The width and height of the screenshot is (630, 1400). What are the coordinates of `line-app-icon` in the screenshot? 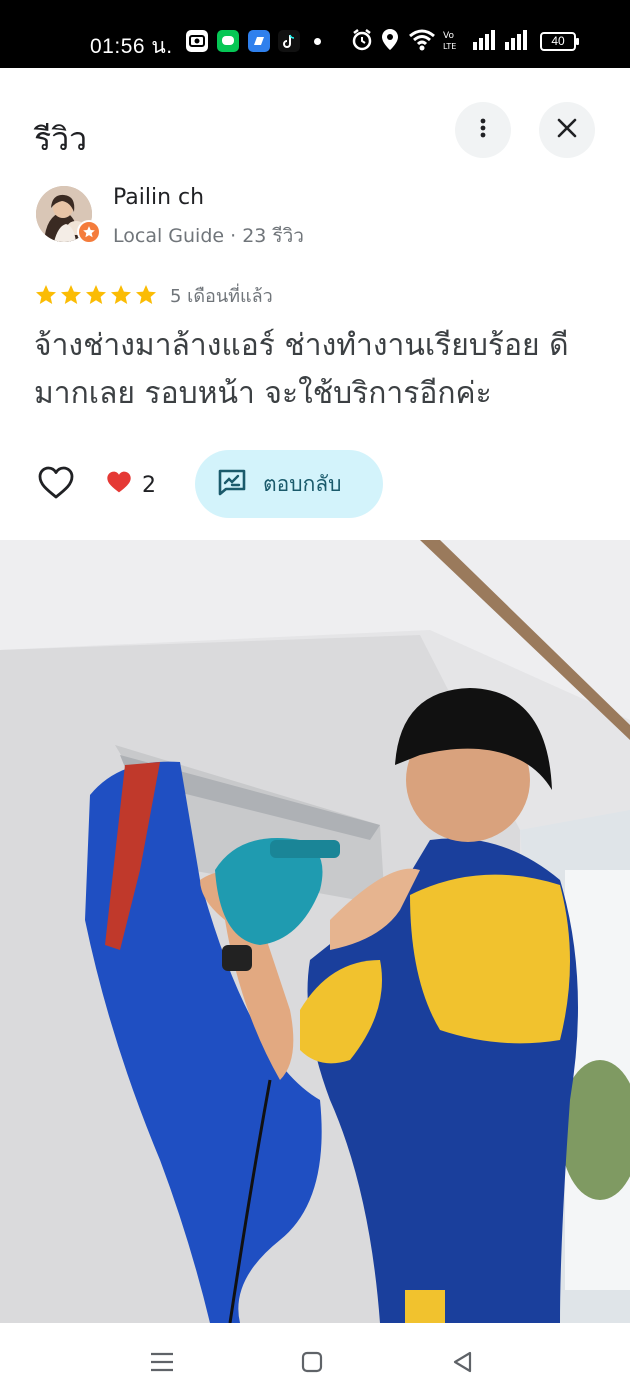 It's located at (228, 41).